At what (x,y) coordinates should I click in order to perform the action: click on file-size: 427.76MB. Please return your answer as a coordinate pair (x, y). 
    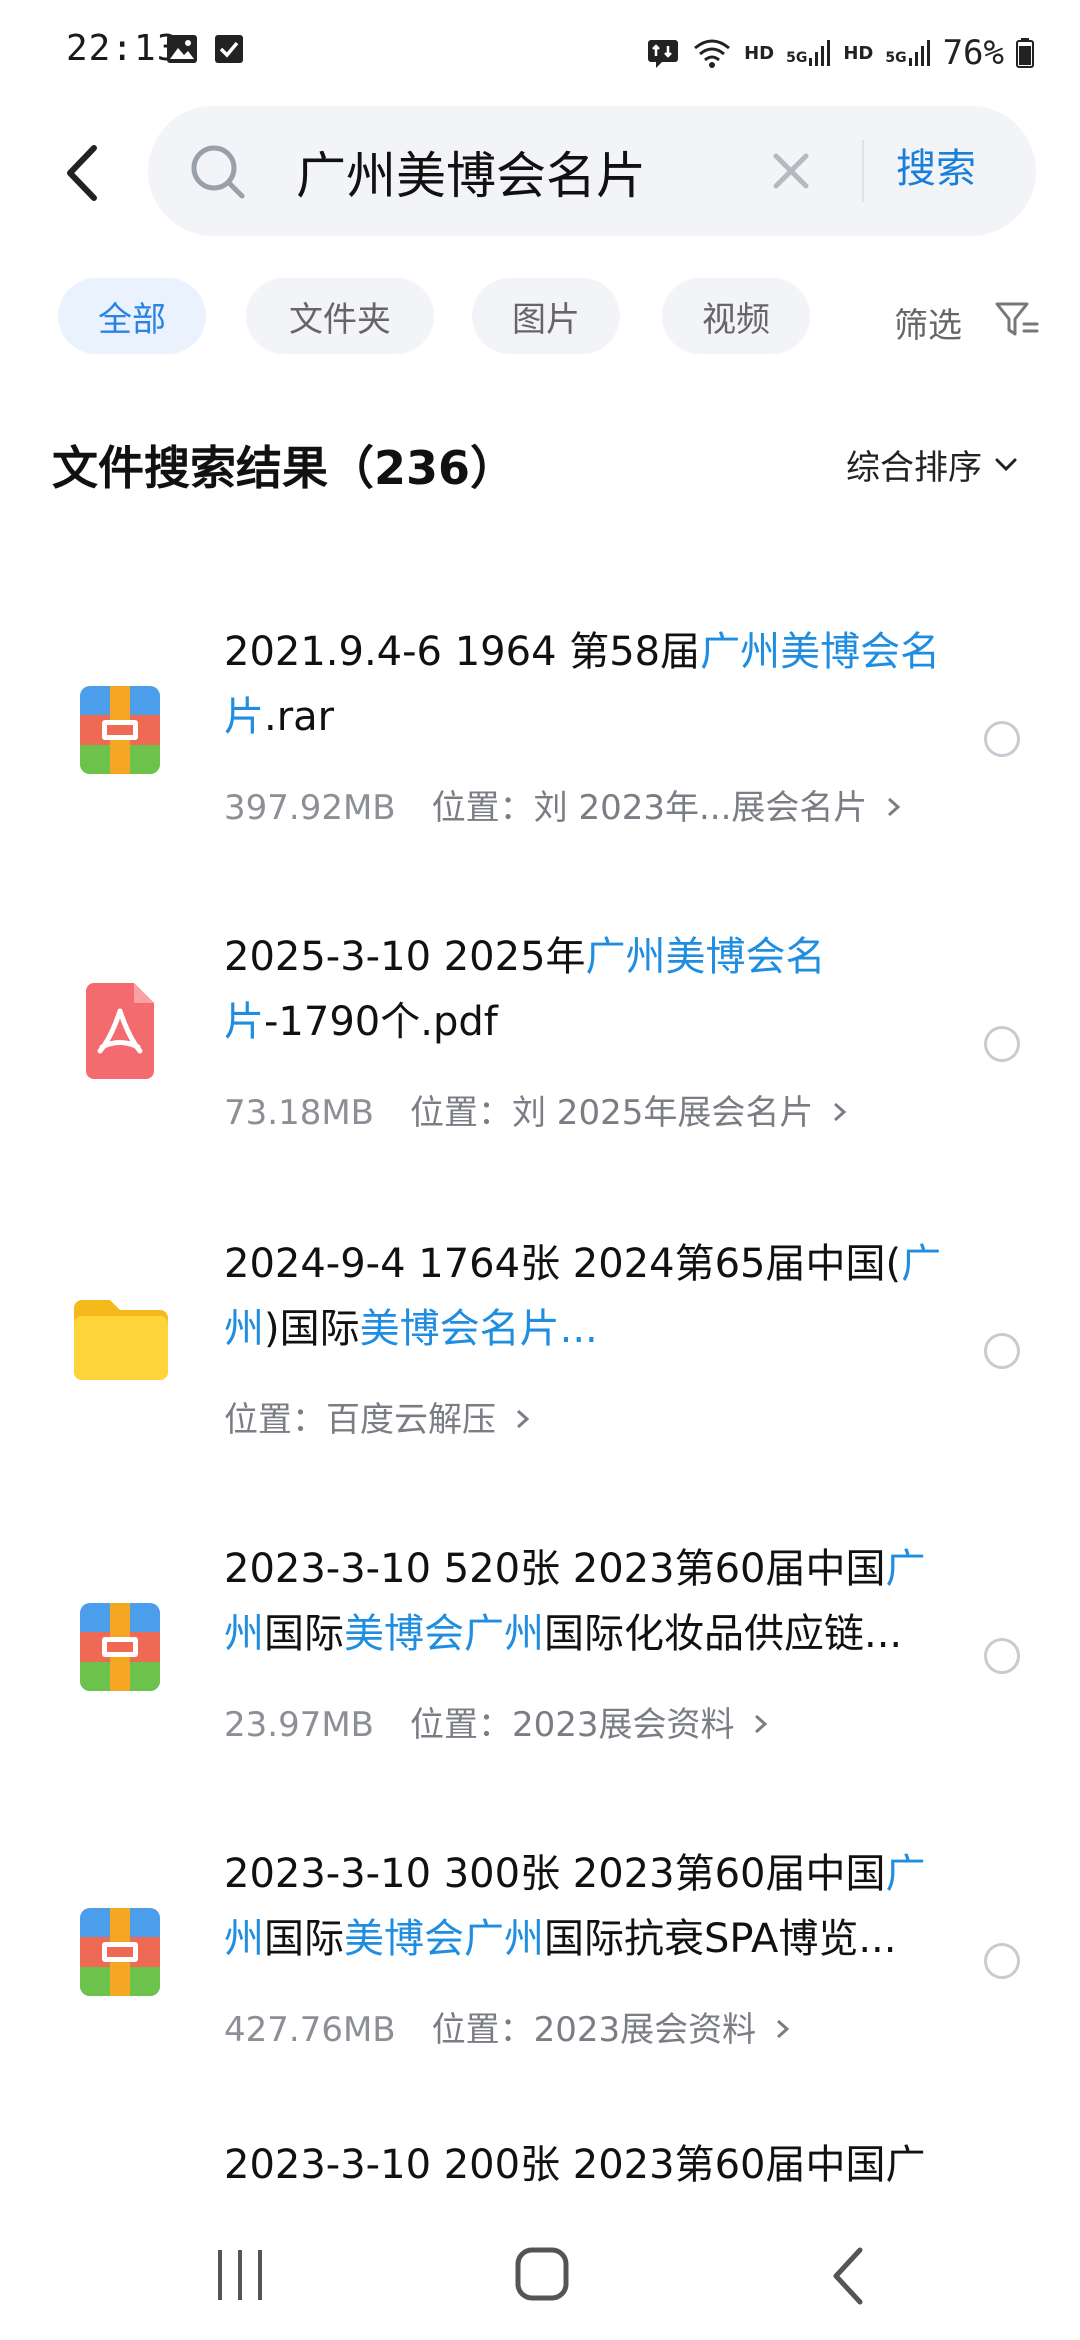
    Looking at the image, I should click on (310, 2030).